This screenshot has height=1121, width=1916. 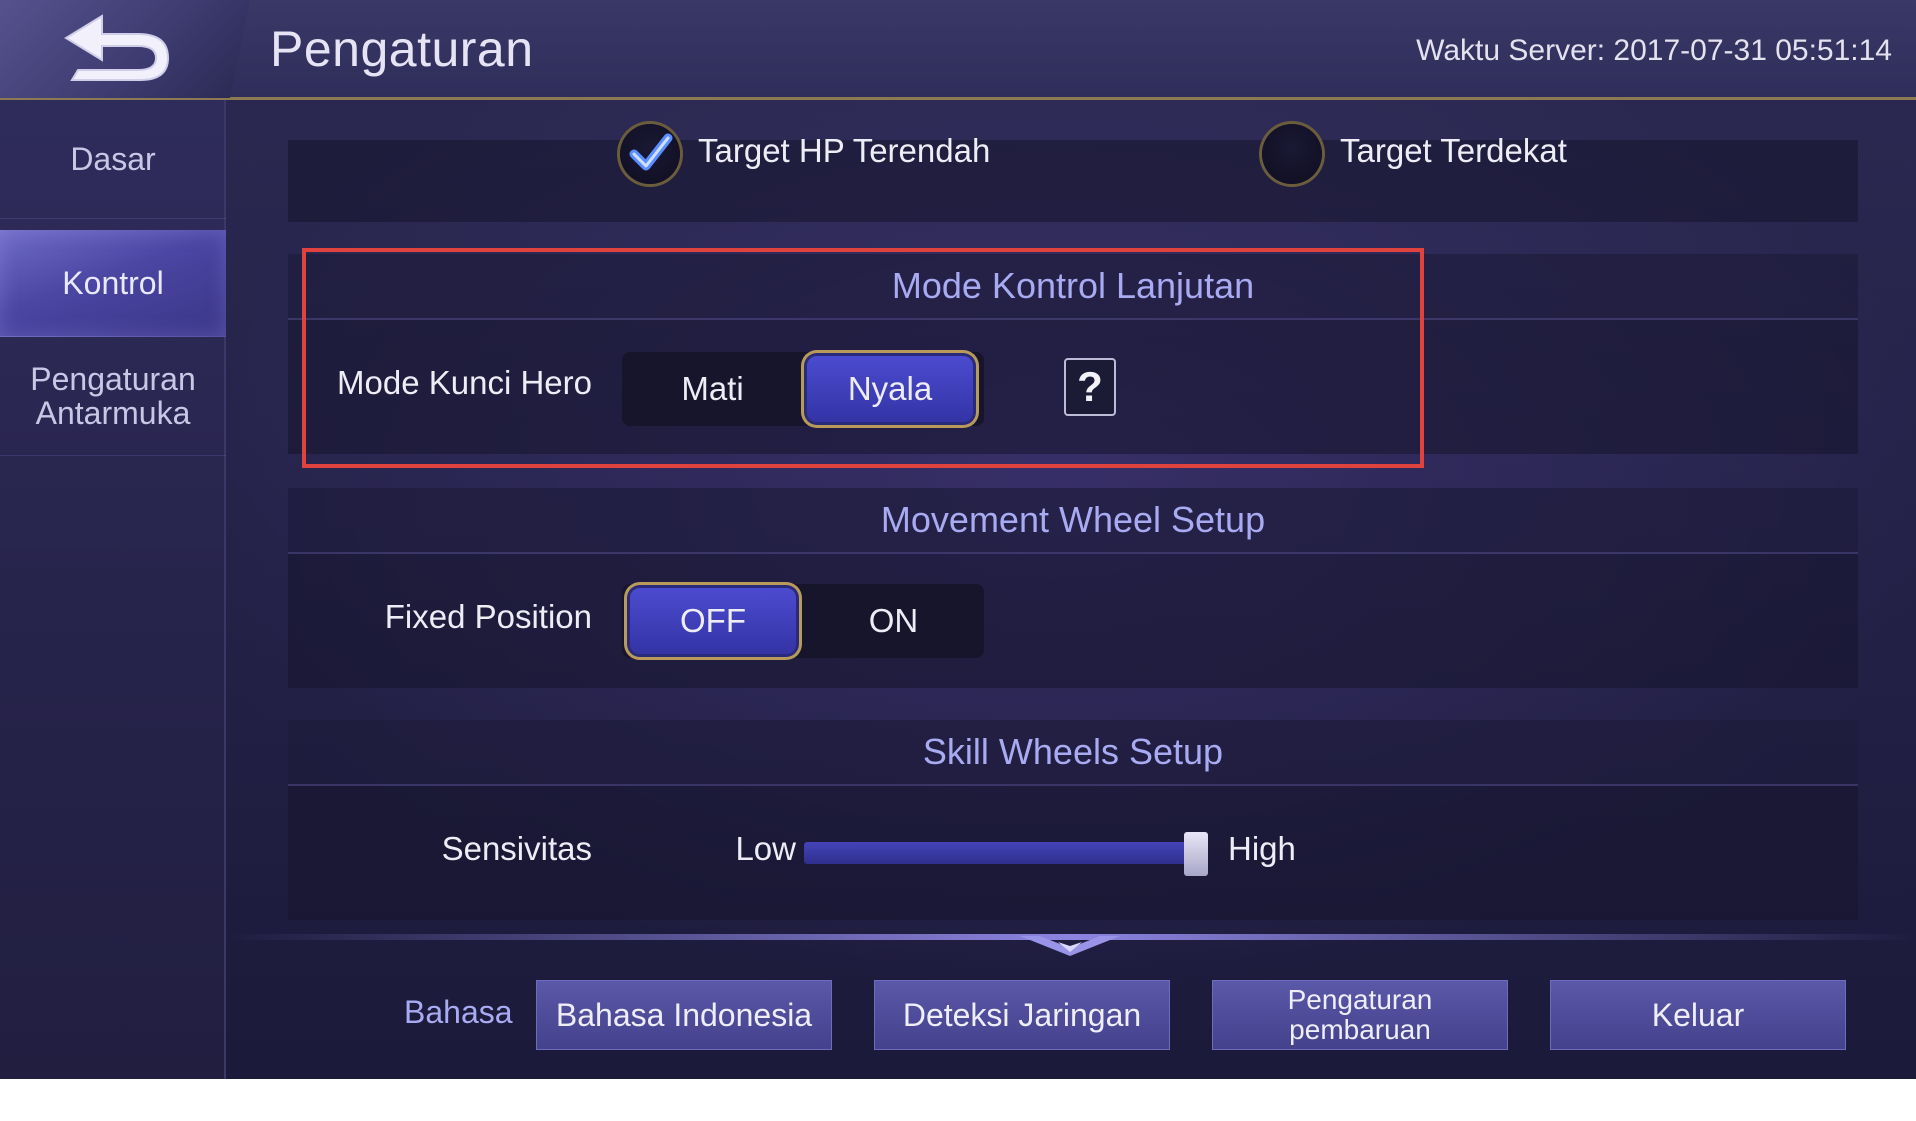 I want to click on sidebar: Dasar Kontrol Pengaturan Antarmuka, so click(x=113, y=589).